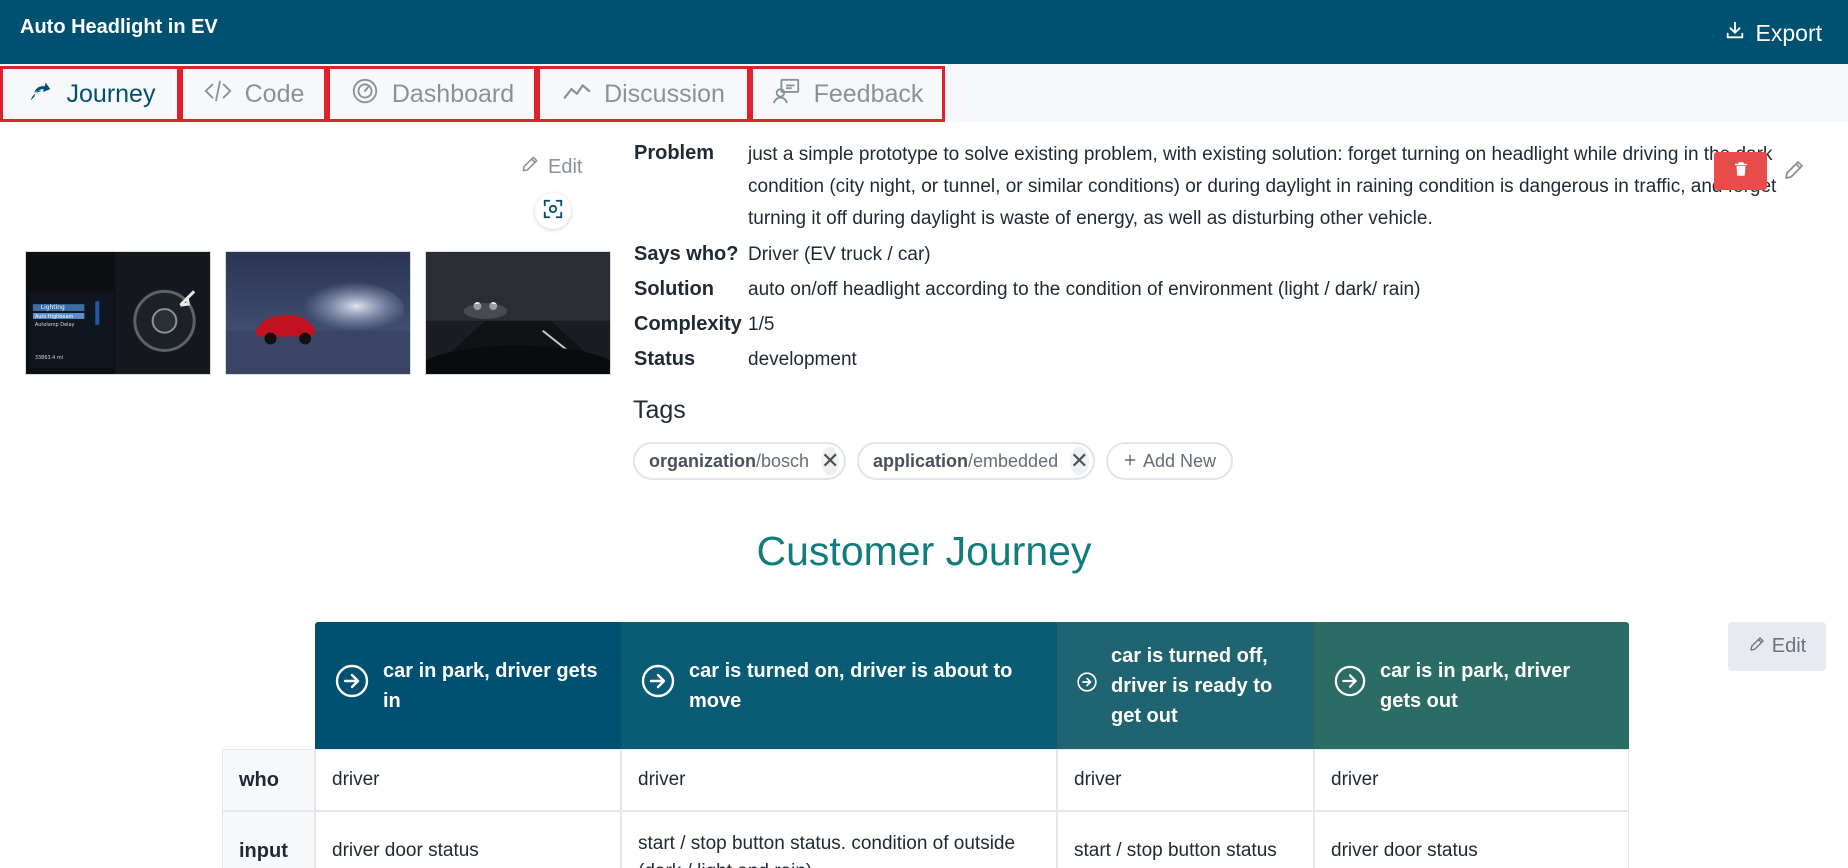 The height and width of the screenshot is (868, 1848). Describe the element at coordinates (1013, 460) in the screenshot. I see `tag-value: /embedded` at that location.